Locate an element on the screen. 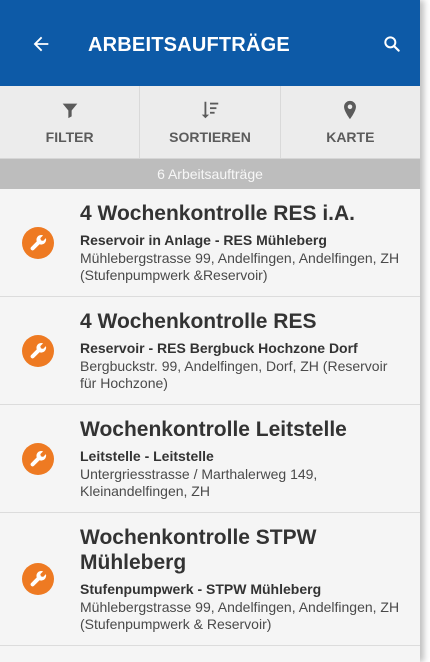  order-title: 4 Wochenkontrolle RES is located at coordinates (198, 321).